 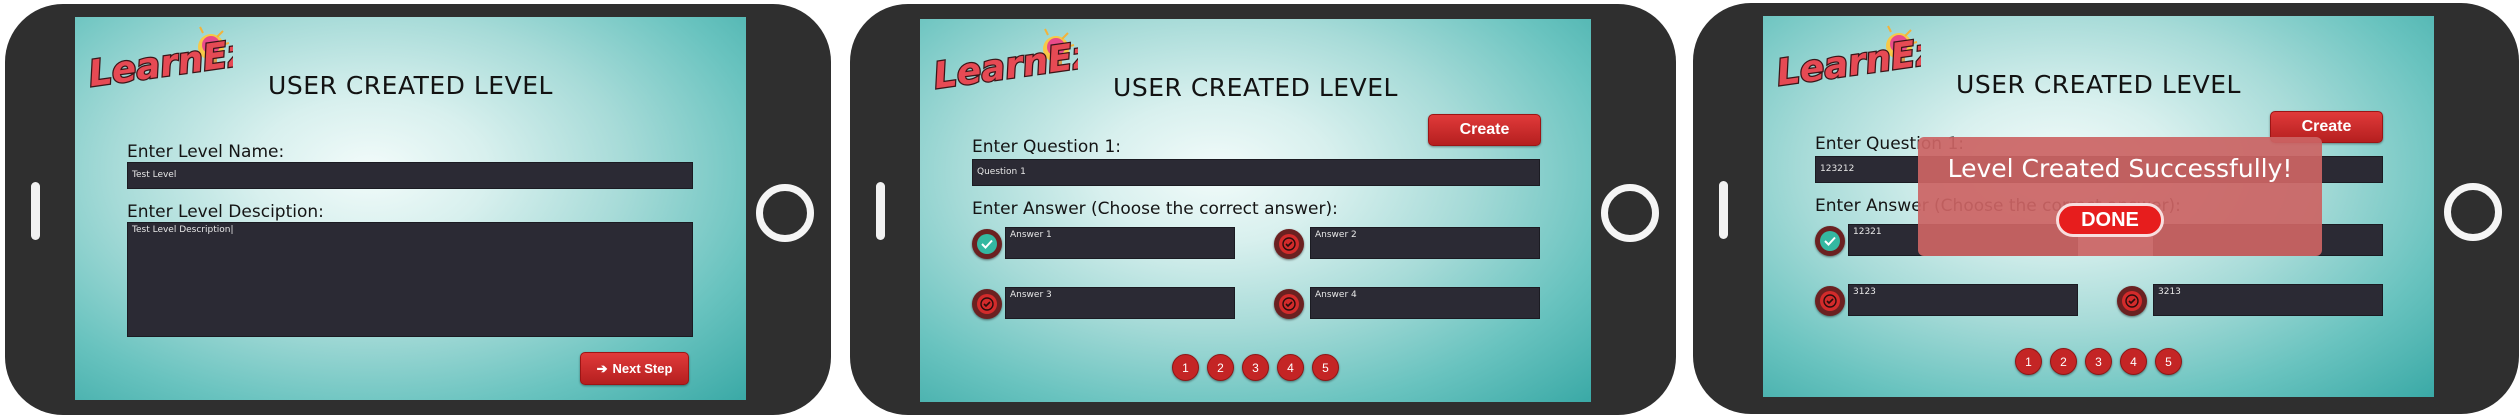 What do you see at coordinates (1484, 130) in the screenshot?
I see `create-button: Create` at bounding box center [1484, 130].